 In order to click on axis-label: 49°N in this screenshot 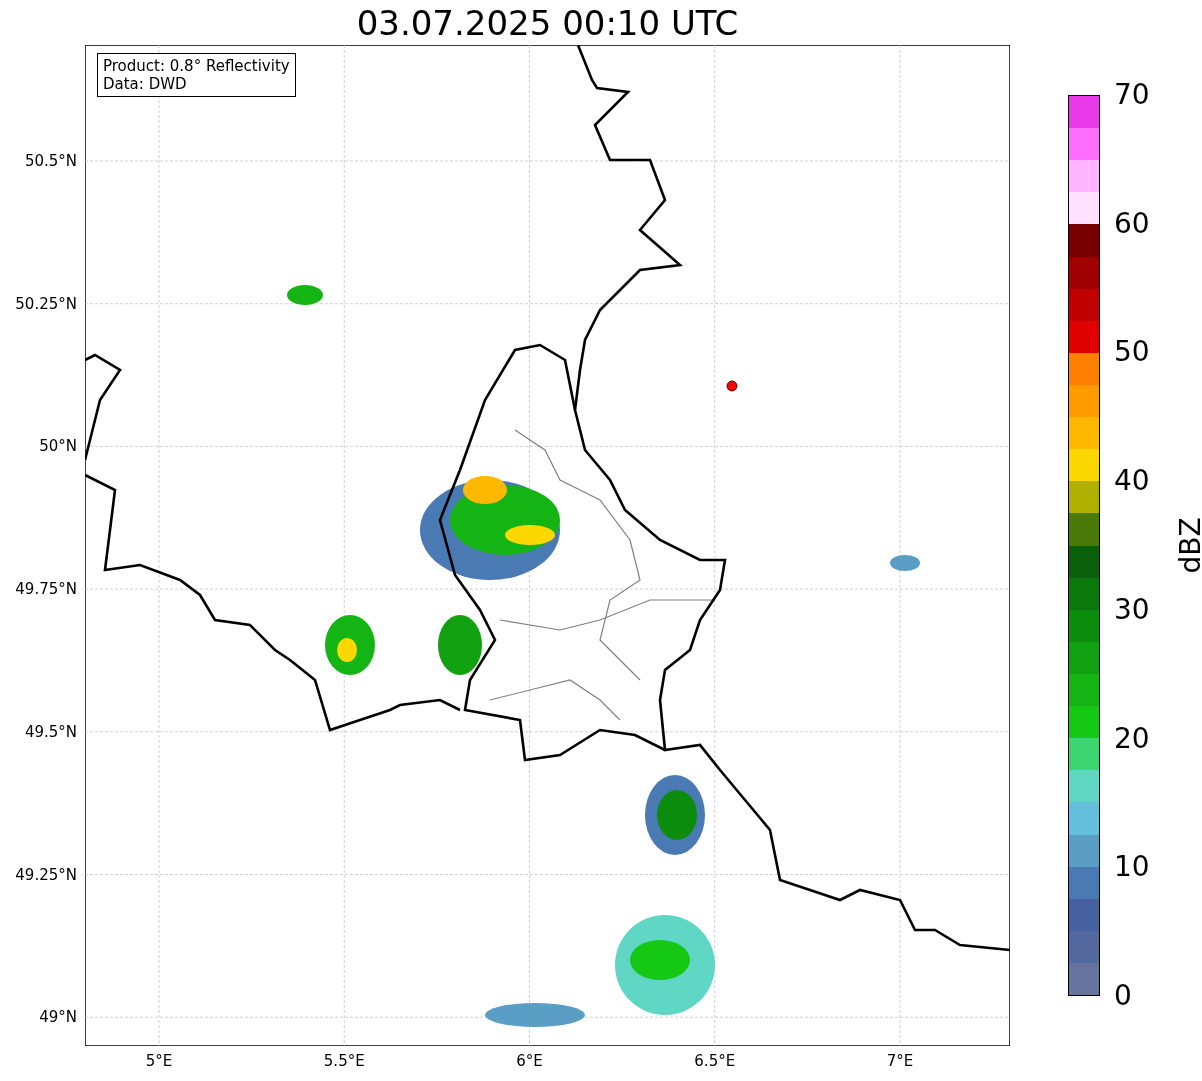, I will do `click(58, 1017)`.